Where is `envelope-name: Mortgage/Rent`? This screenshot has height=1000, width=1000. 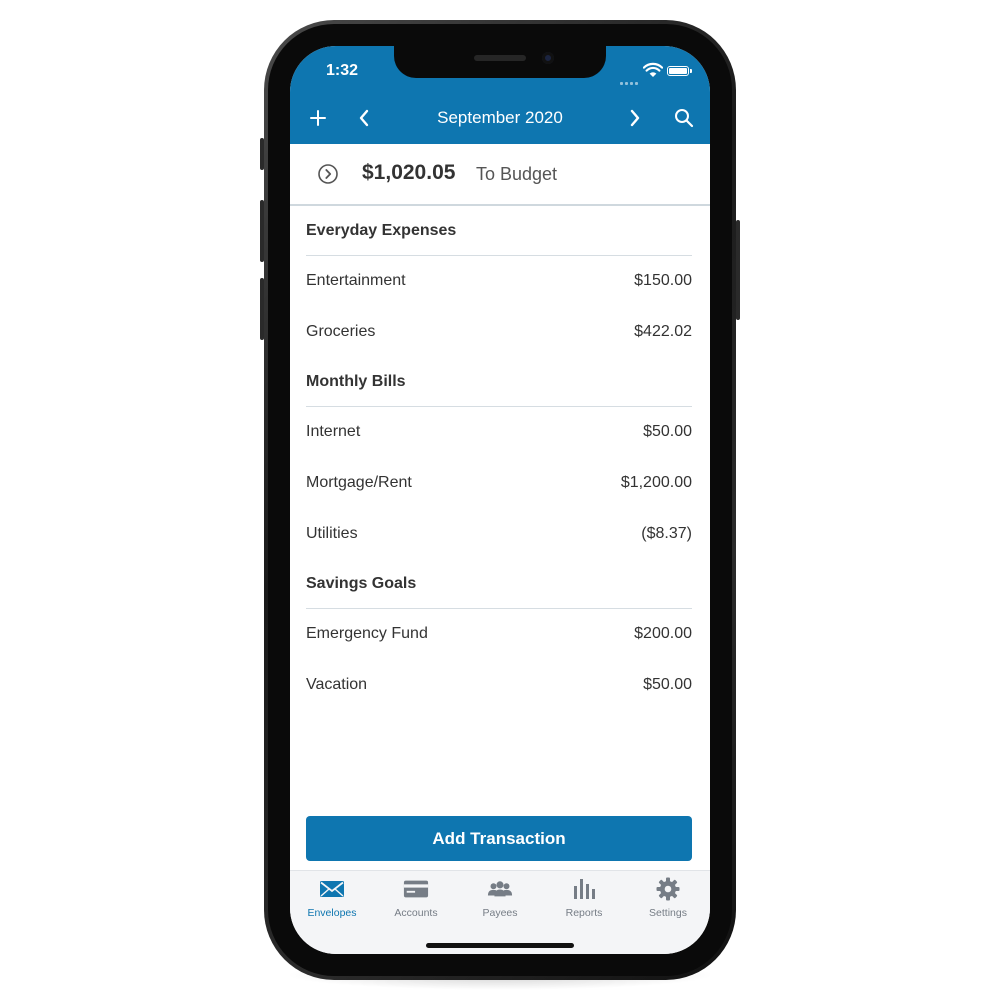
envelope-name: Mortgage/Rent is located at coordinates (359, 483).